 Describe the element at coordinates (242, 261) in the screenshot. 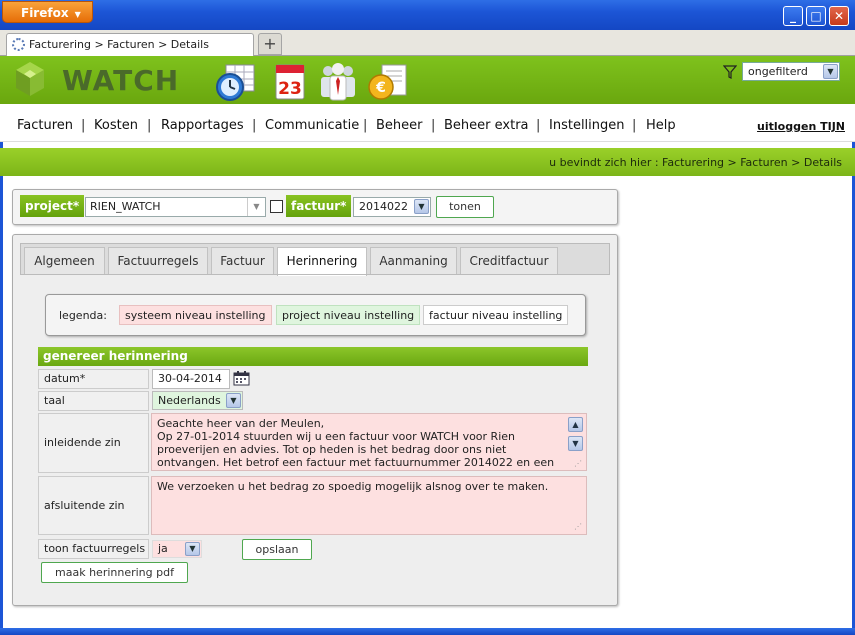

I see `tab-factuur: Factuur` at that location.